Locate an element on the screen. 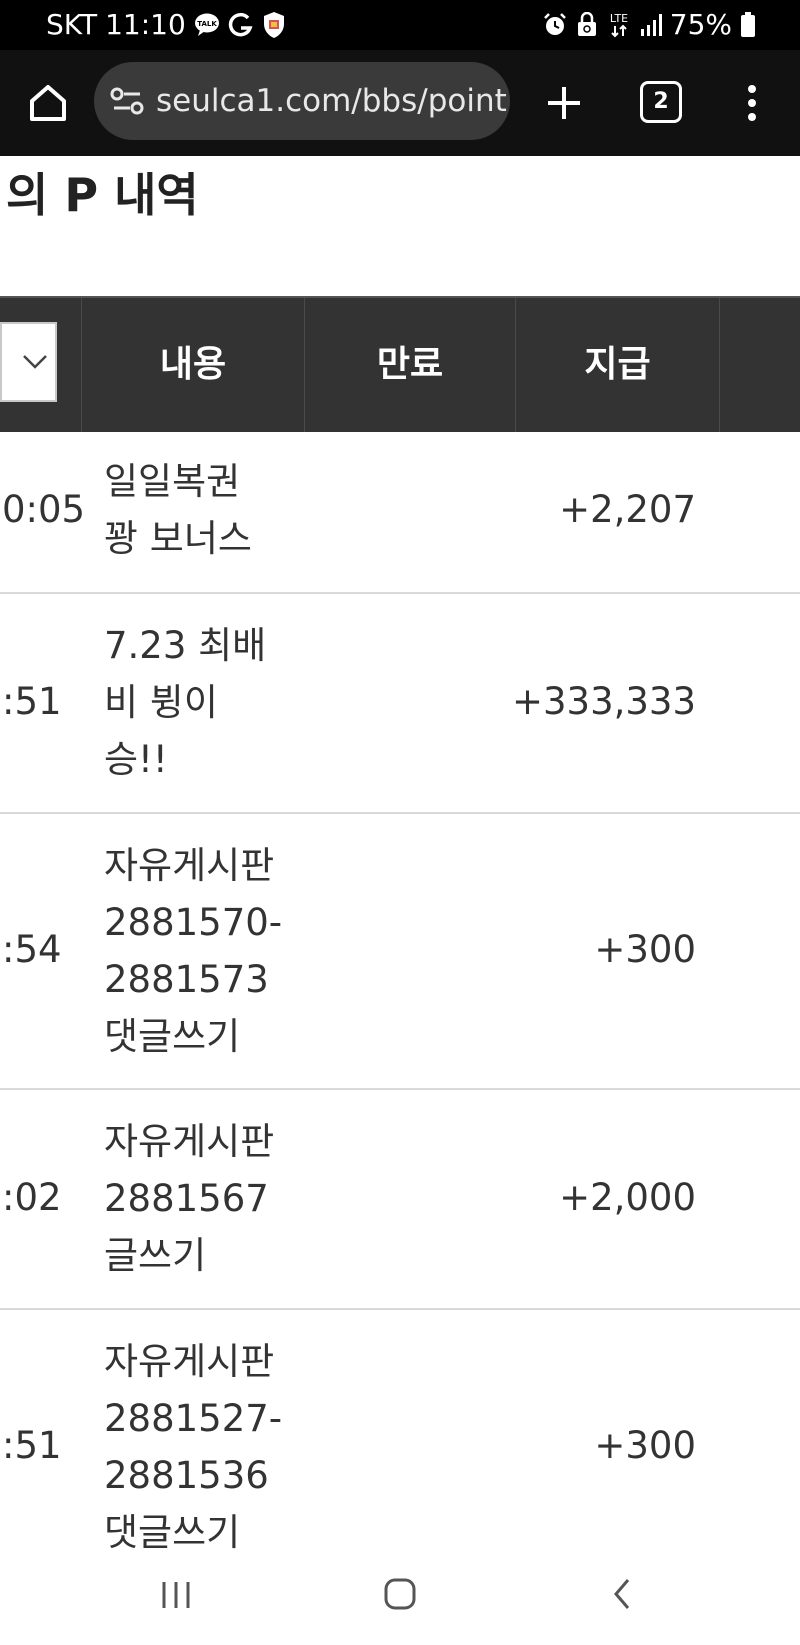  svg-text: LTE is located at coordinates (619, 18).